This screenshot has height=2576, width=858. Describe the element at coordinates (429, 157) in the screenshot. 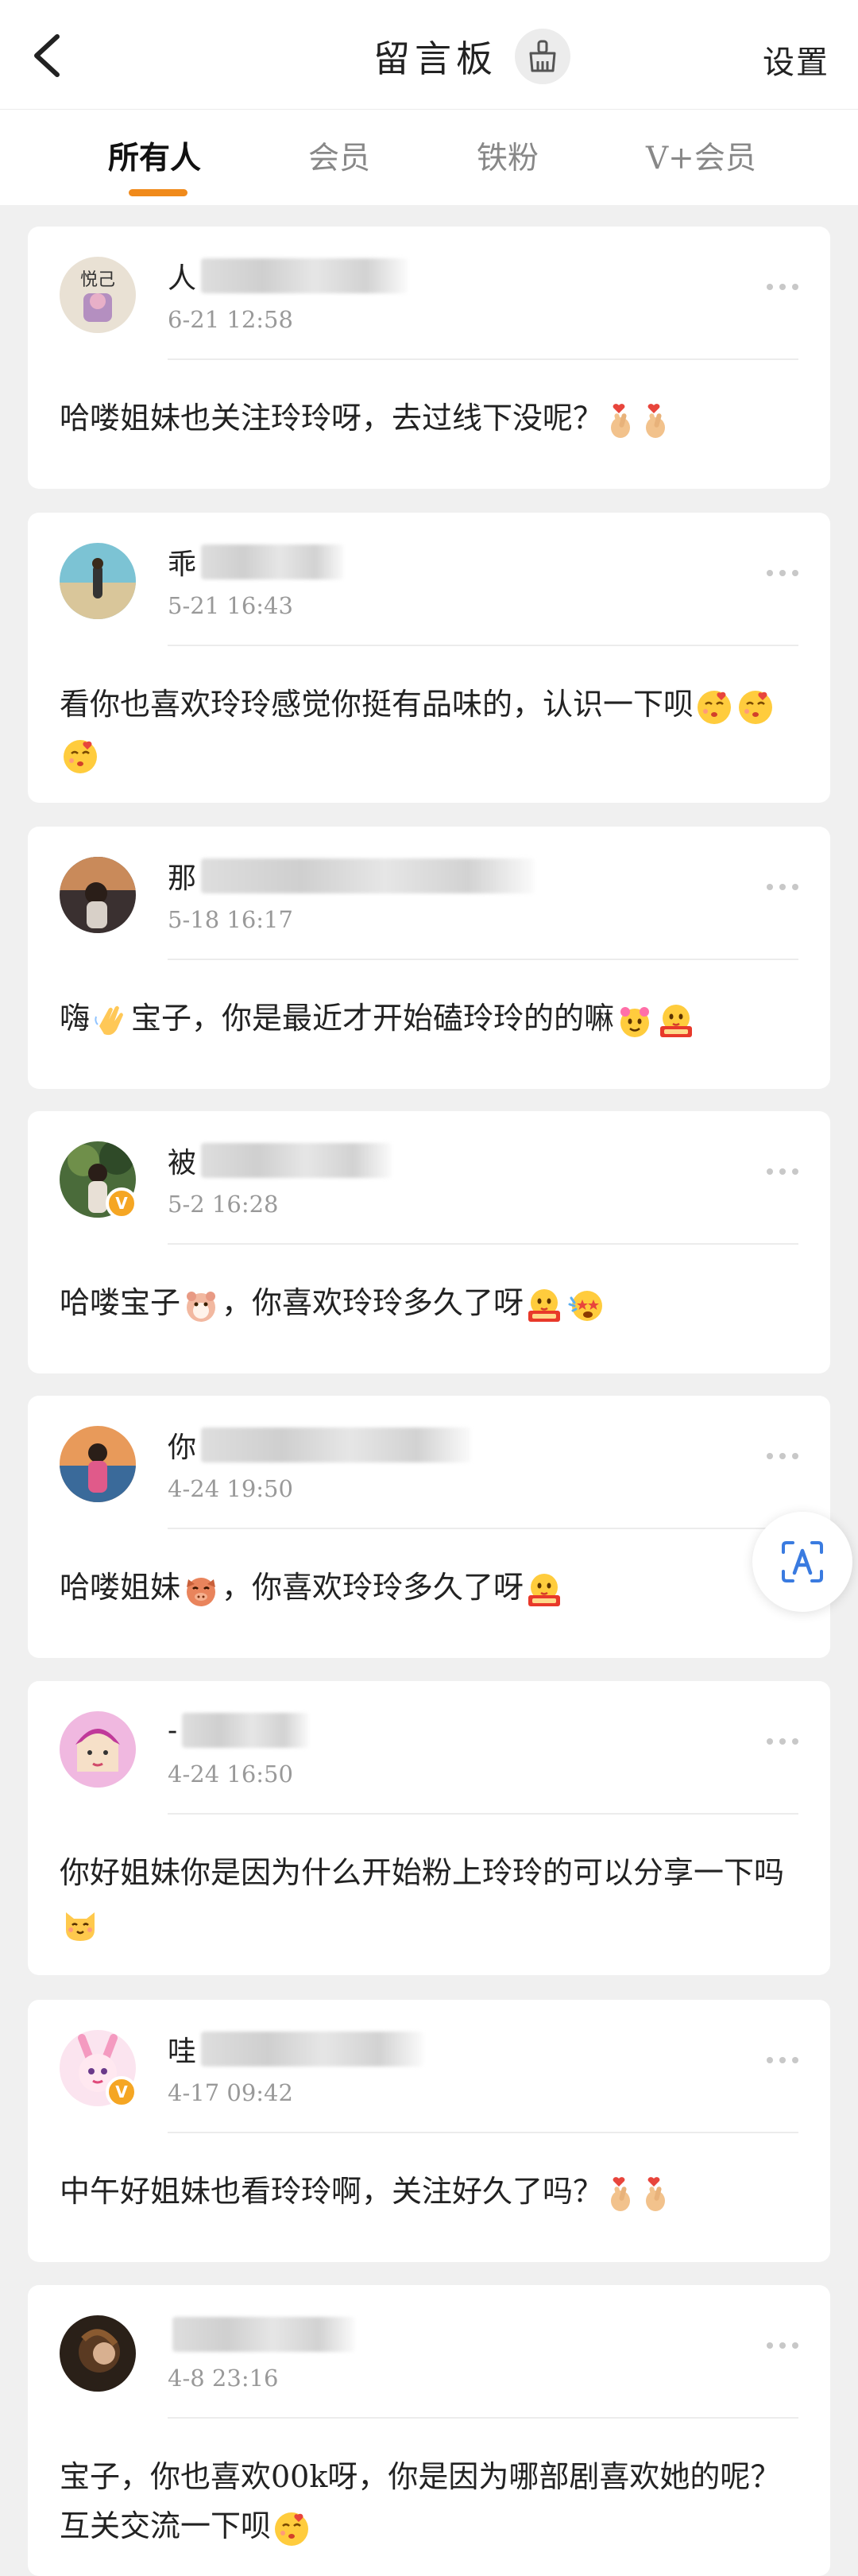

I see `filter-tabs: 所有人 会员 铁粉 V+会员` at that location.